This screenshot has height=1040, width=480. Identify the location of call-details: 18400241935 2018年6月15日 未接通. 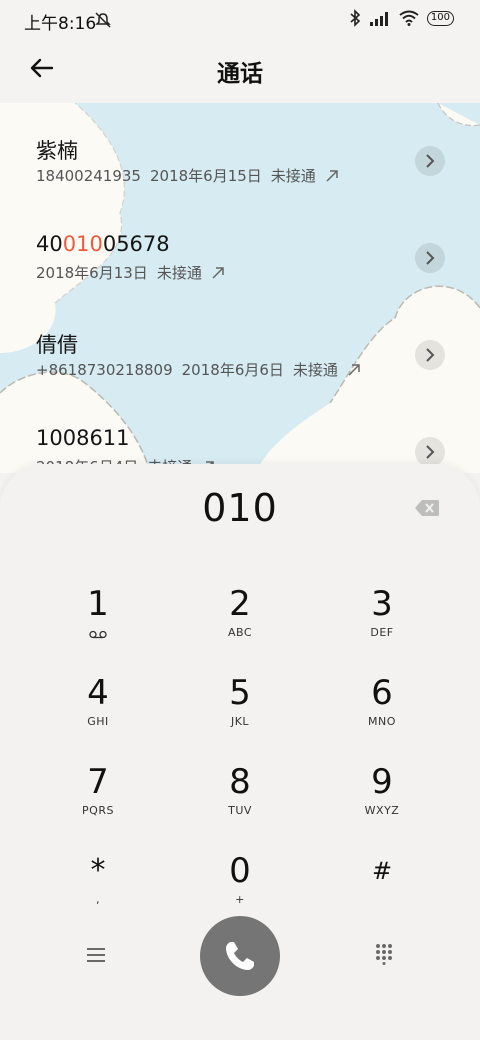
(187, 175).